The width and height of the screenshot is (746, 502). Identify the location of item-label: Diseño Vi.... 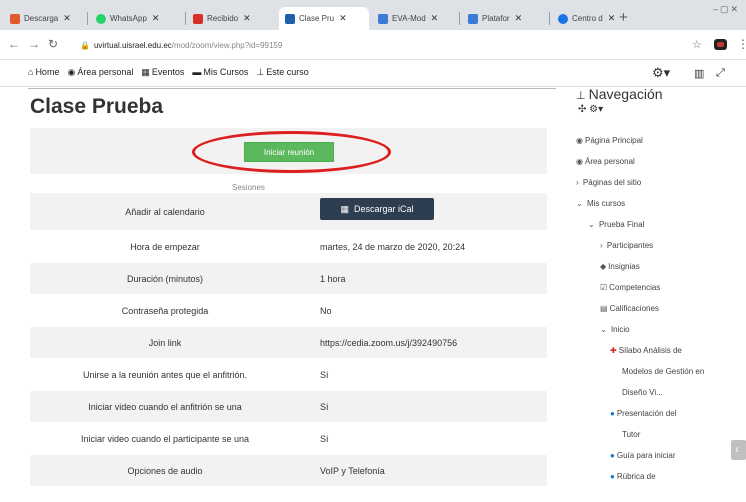
(642, 392).